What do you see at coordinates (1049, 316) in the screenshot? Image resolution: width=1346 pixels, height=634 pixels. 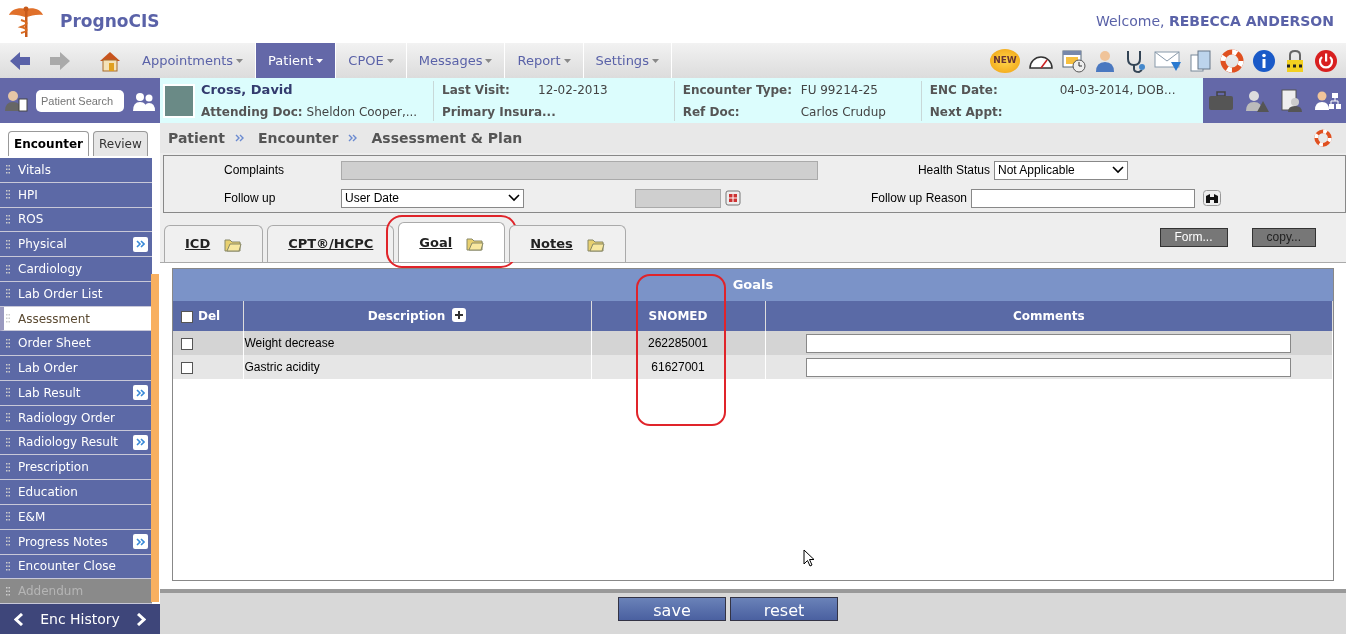 I see `column-header: Comments` at bounding box center [1049, 316].